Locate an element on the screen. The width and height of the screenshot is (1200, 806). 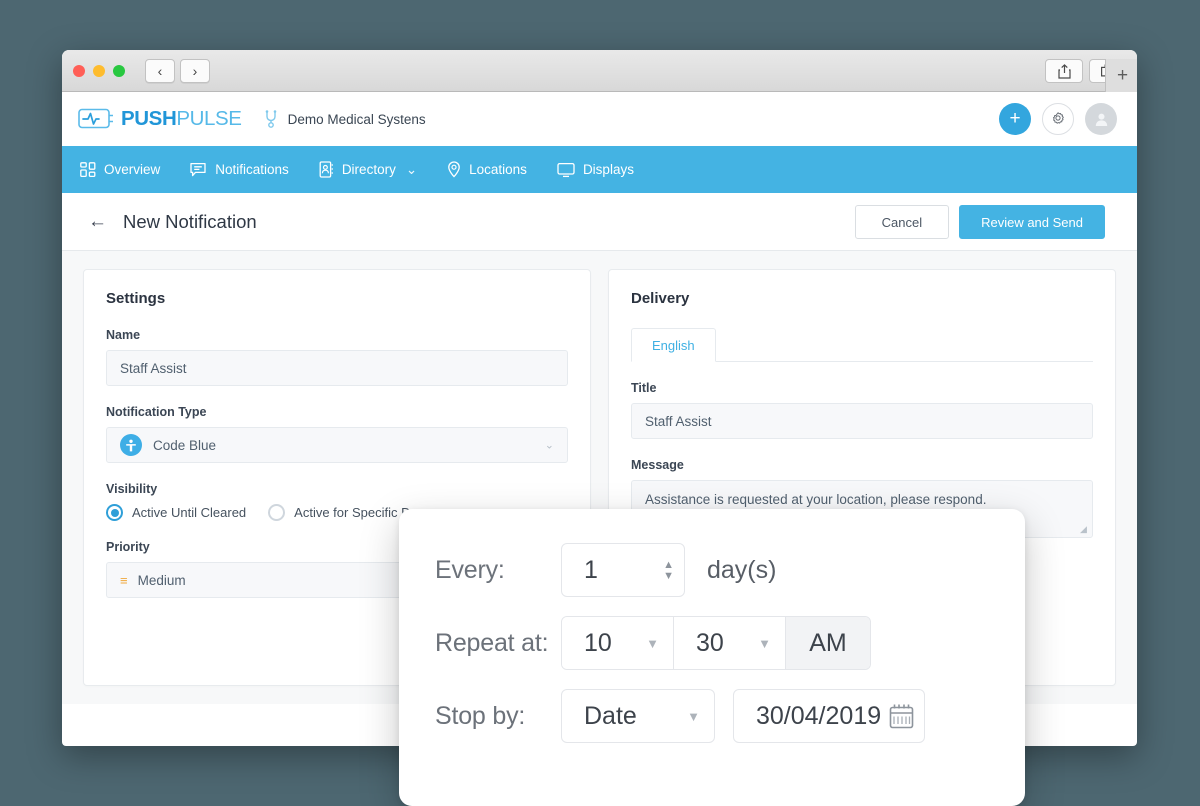
visibility-label: Visibility is located at coordinates (132, 489).